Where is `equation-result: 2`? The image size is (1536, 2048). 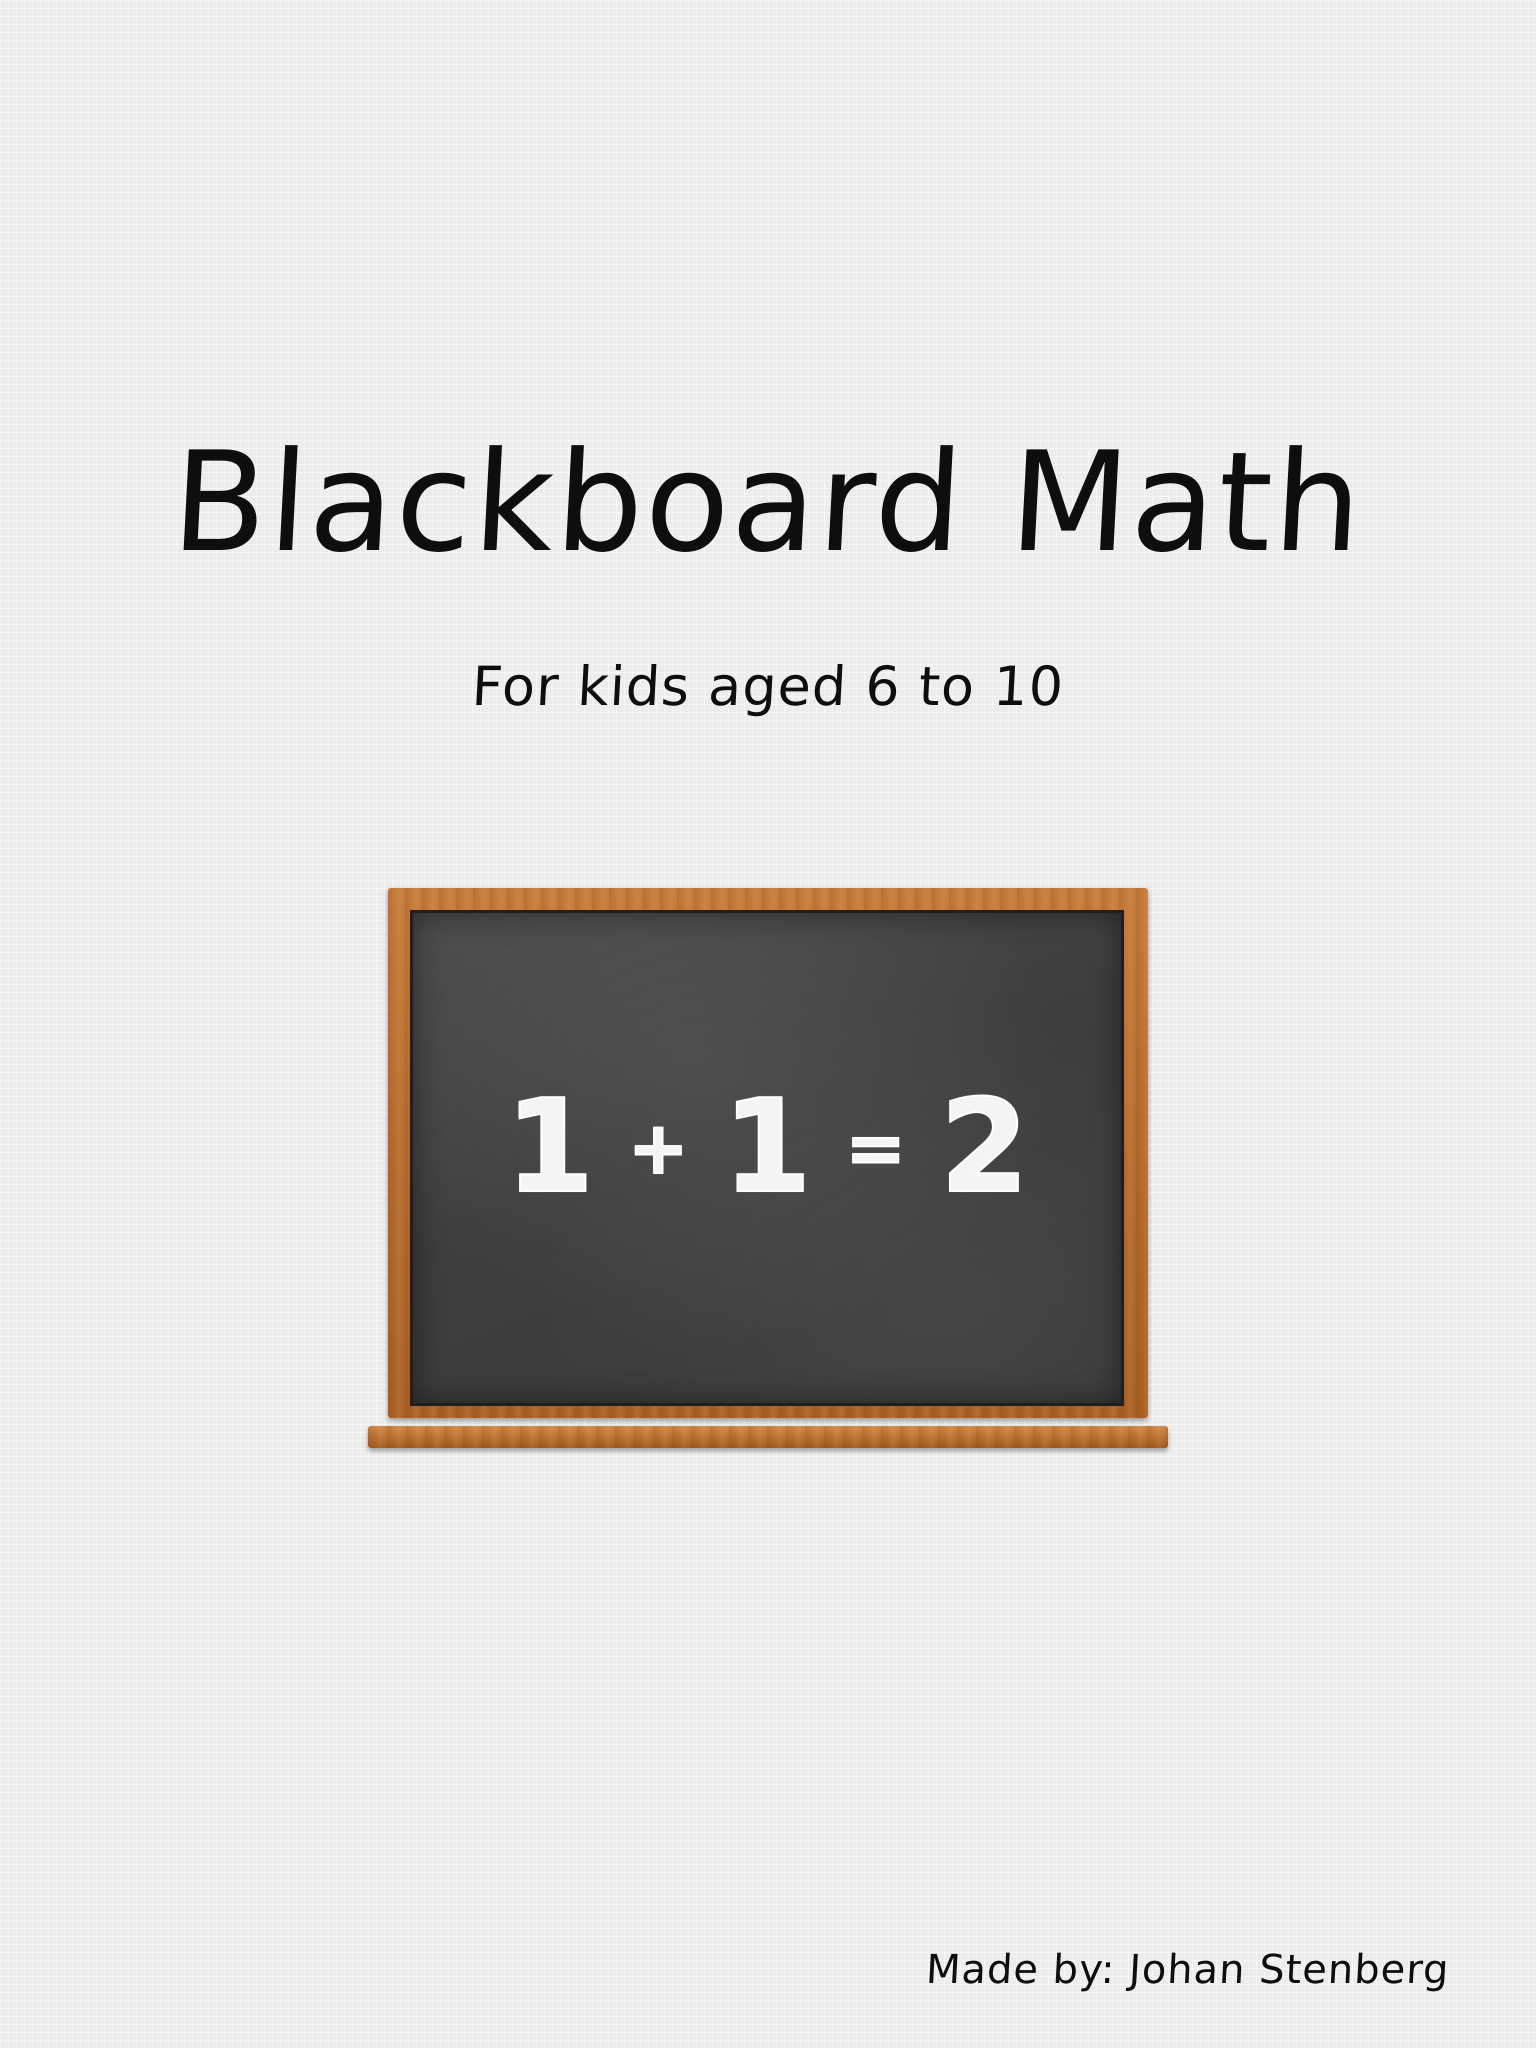 equation-result: 2 is located at coordinates (984, 1147).